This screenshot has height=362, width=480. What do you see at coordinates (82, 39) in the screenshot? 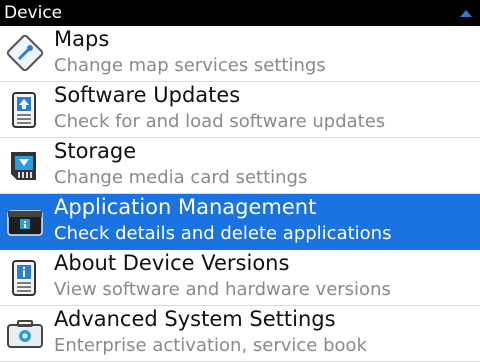
I see `list-item-label: Maps` at bounding box center [82, 39].